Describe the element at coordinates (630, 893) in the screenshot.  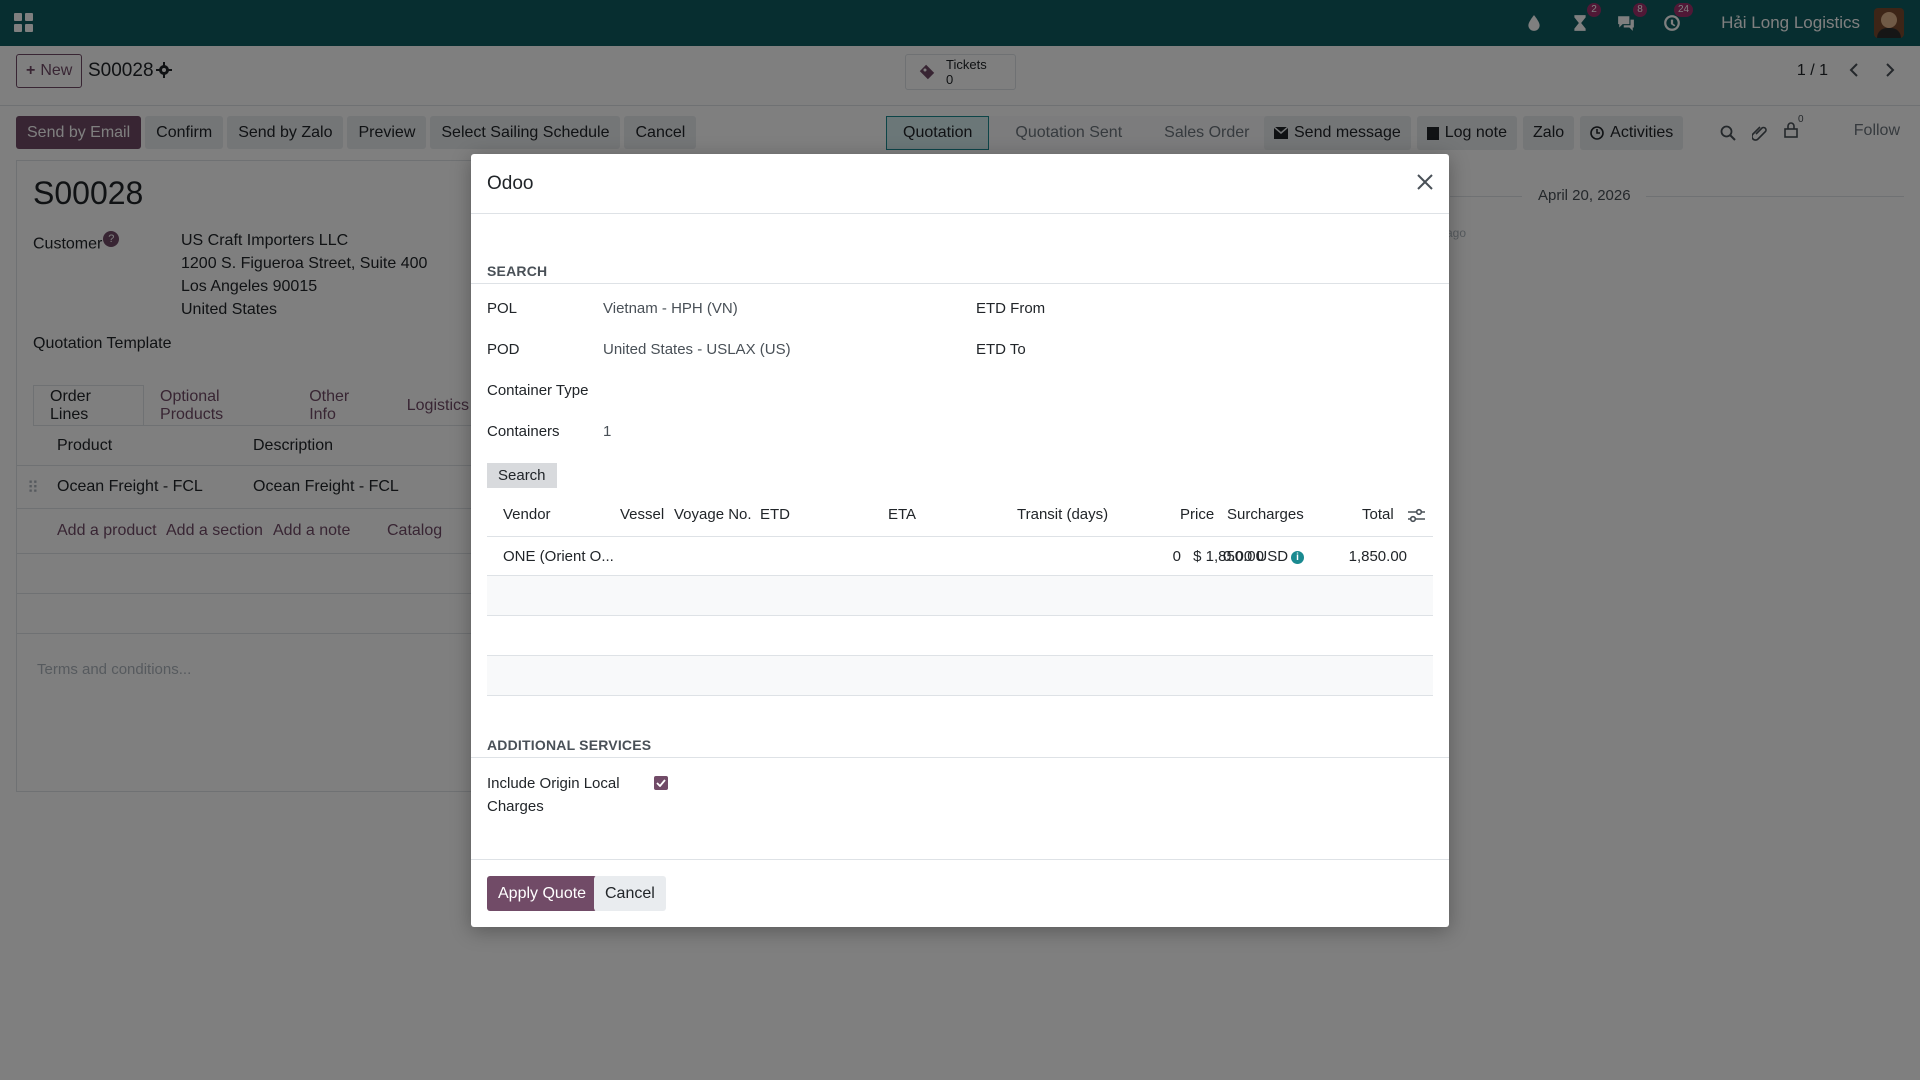
I see `cancel-button: Cancel` at that location.